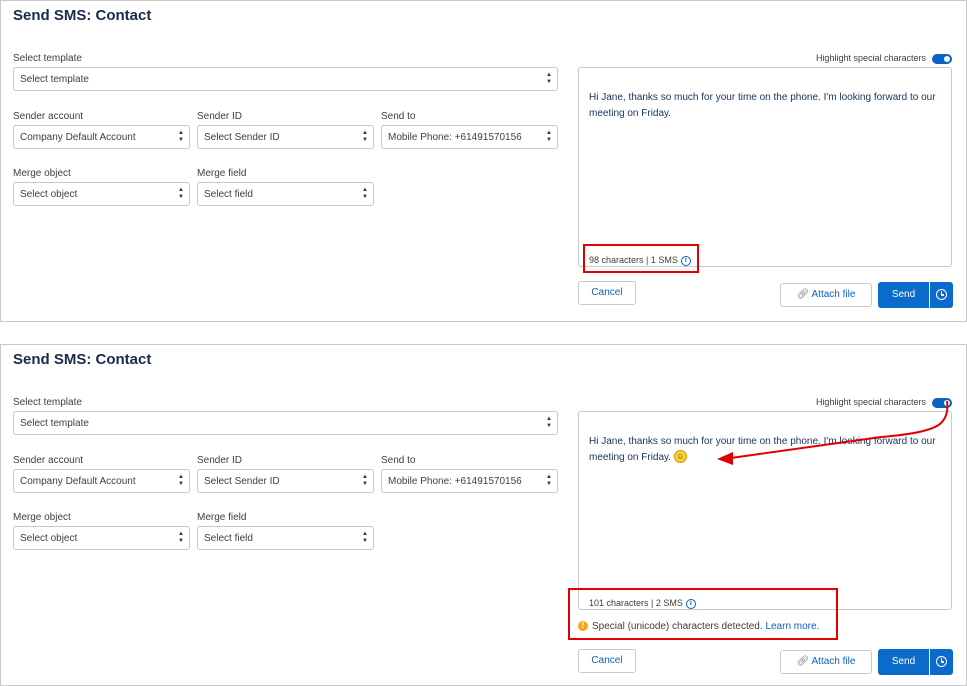  I want to click on annotation-arrow-head, so click(725, 458).